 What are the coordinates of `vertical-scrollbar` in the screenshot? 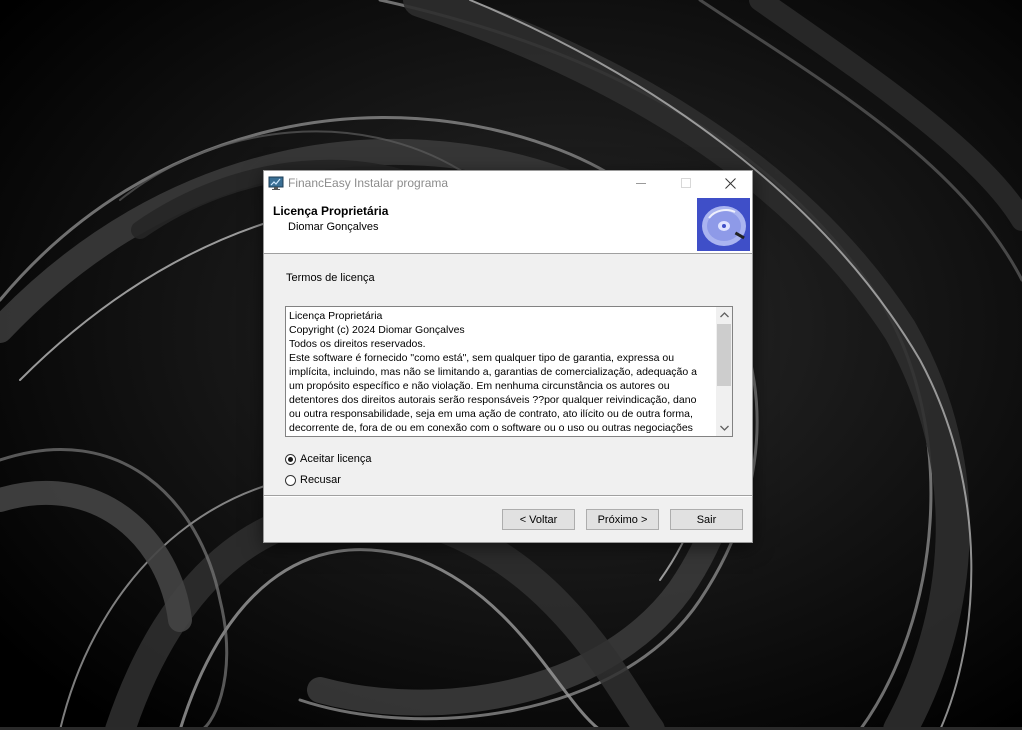 It's located at (724, 371).